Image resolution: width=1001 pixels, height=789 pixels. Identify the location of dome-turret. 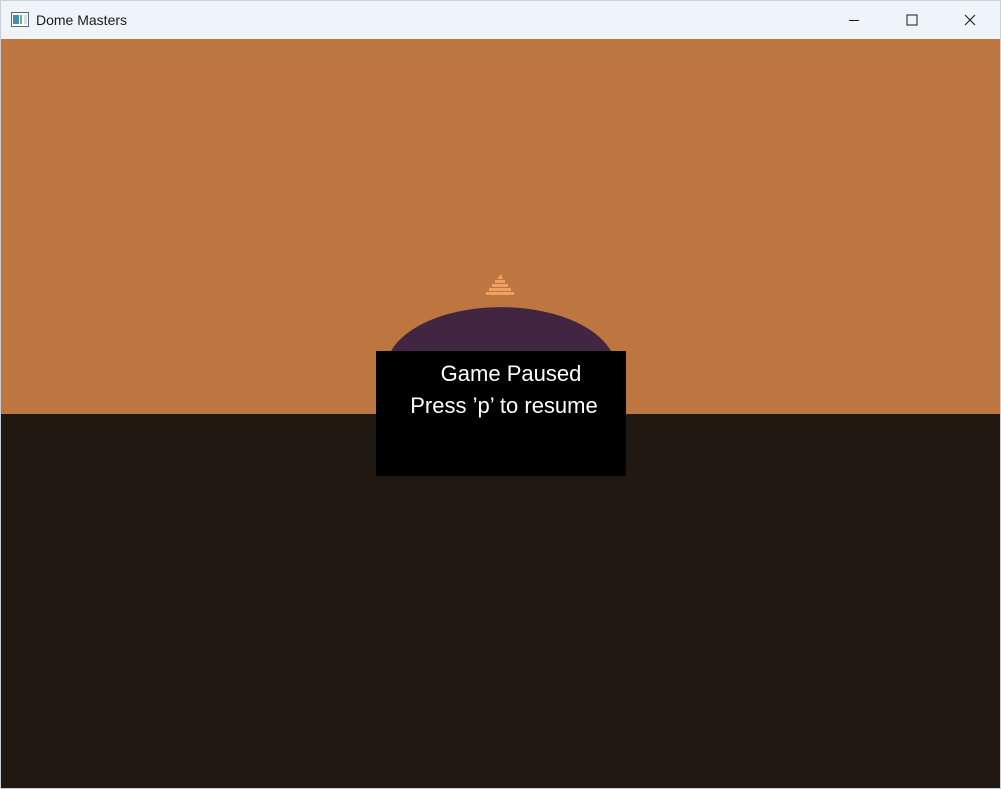
(500, 284).